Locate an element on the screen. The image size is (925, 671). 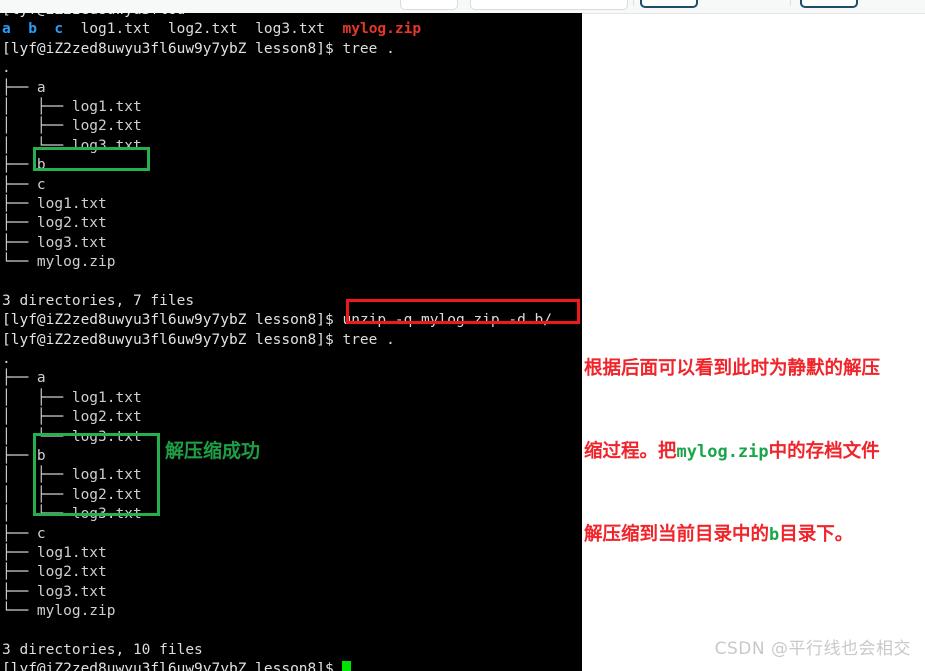
terminal-line-tree1-b: ├── b is located at coordinates (292, 165).